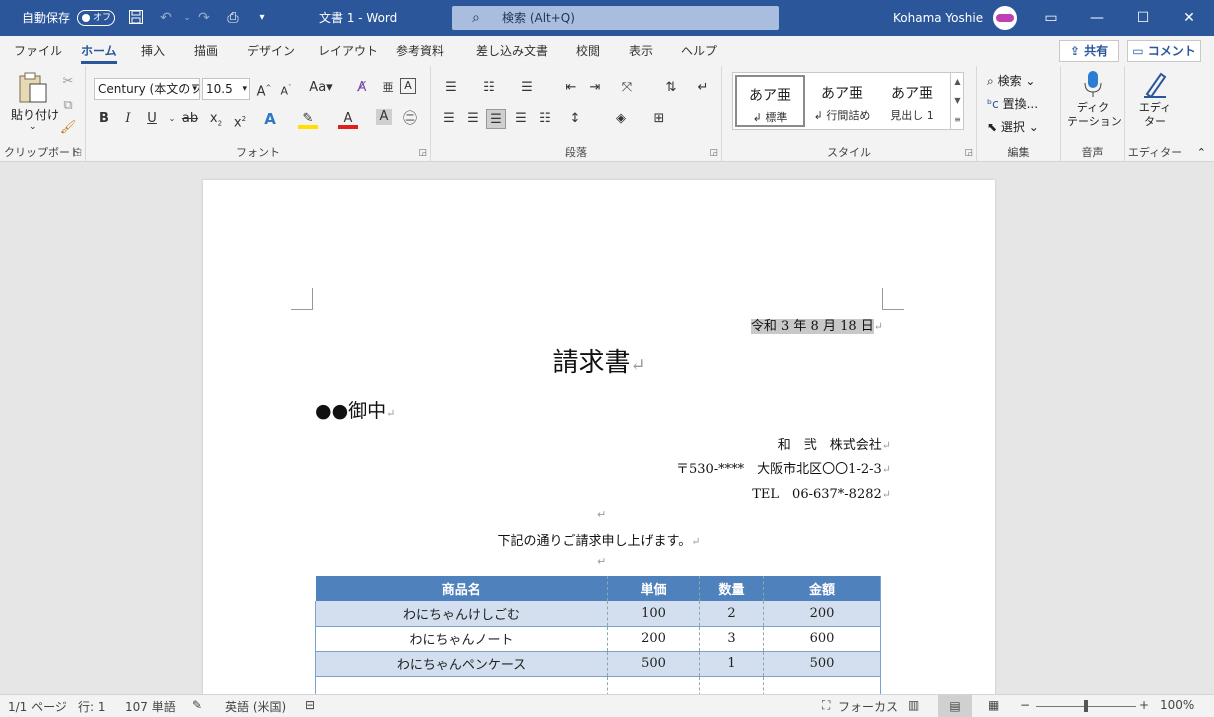  I want to click on superscript-icon: x2, so click(240, 119).